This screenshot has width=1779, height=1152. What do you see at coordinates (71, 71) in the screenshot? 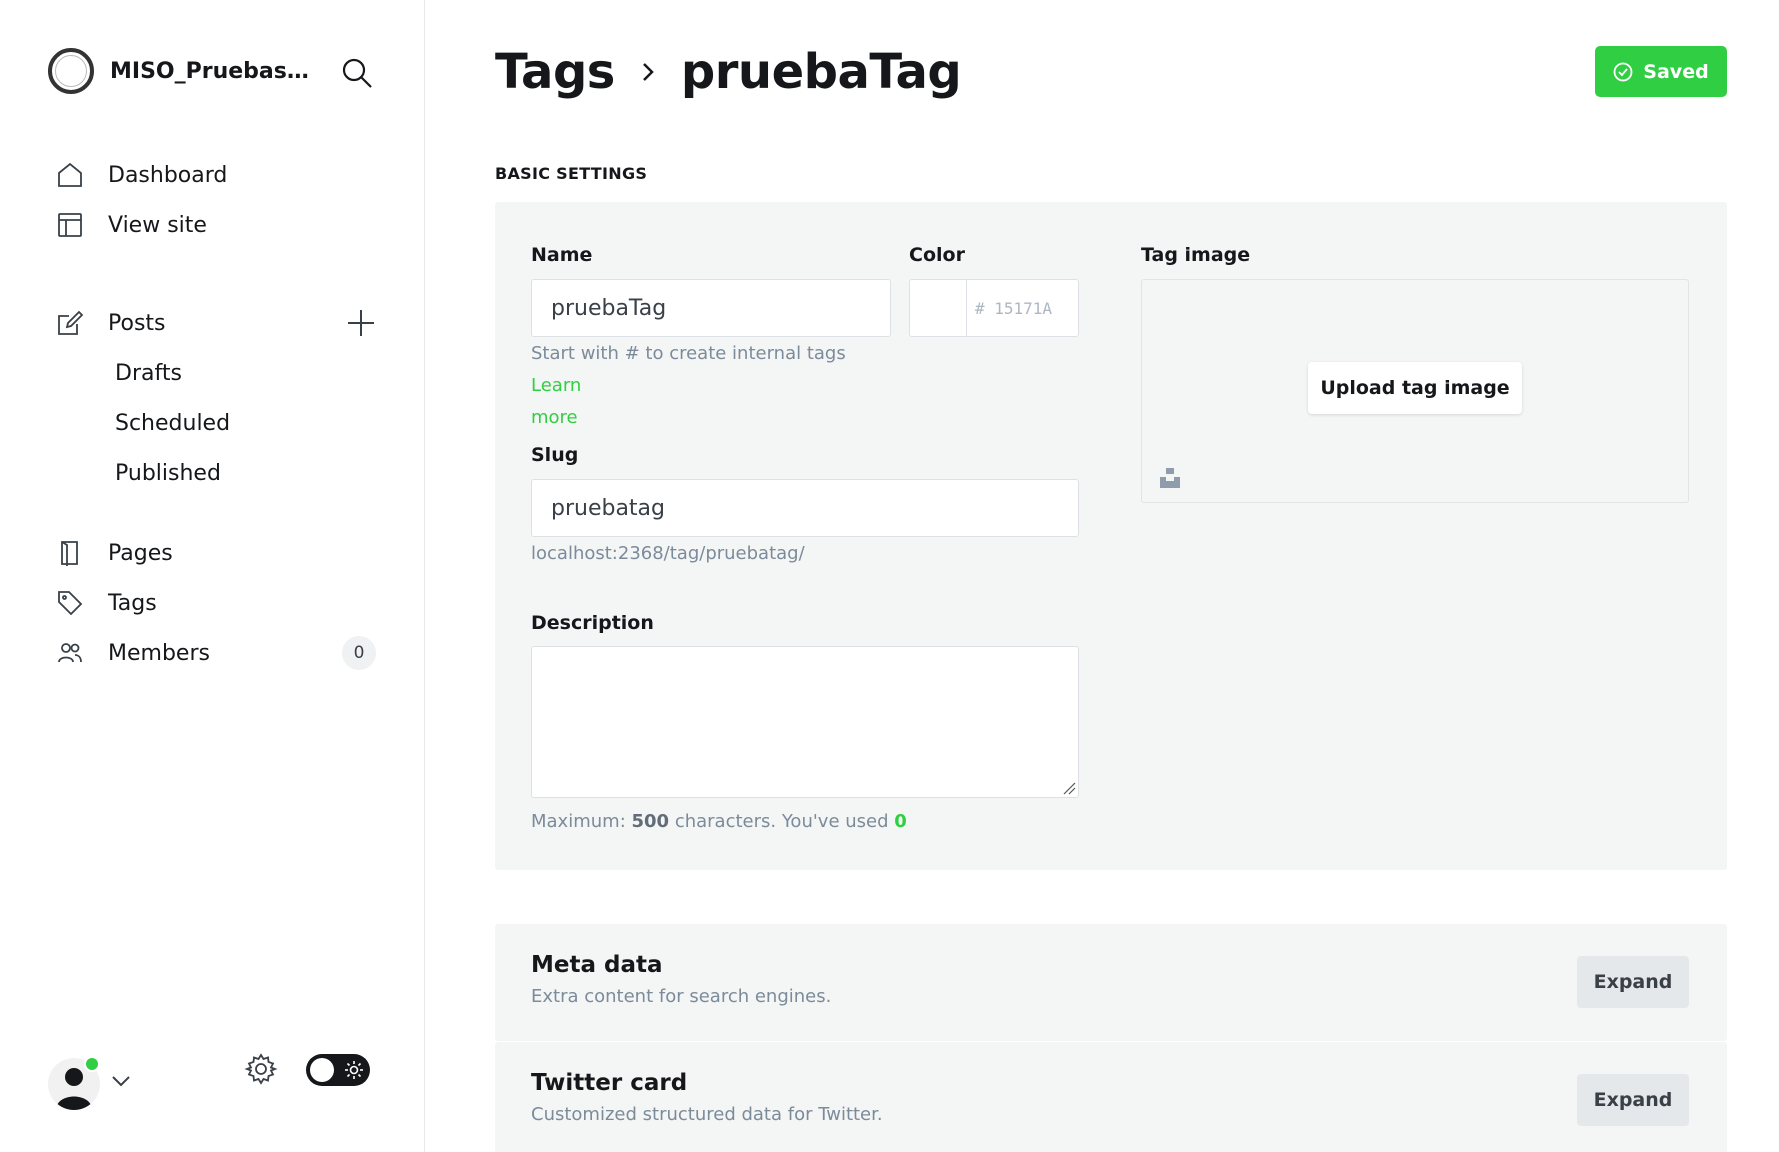
I see `site-logo` at bounding box center [71, 71].